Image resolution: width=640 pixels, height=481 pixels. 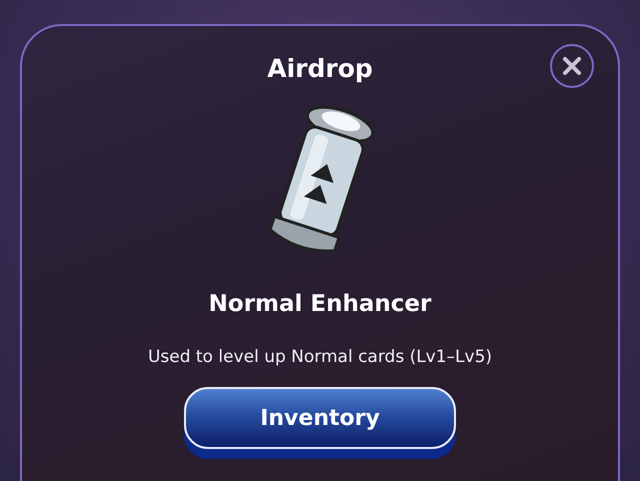 What do you see at coordinates (320, 304) in the screenshot?
I see `item-name: Normal Enhancer` at bounding box center [320, 304].